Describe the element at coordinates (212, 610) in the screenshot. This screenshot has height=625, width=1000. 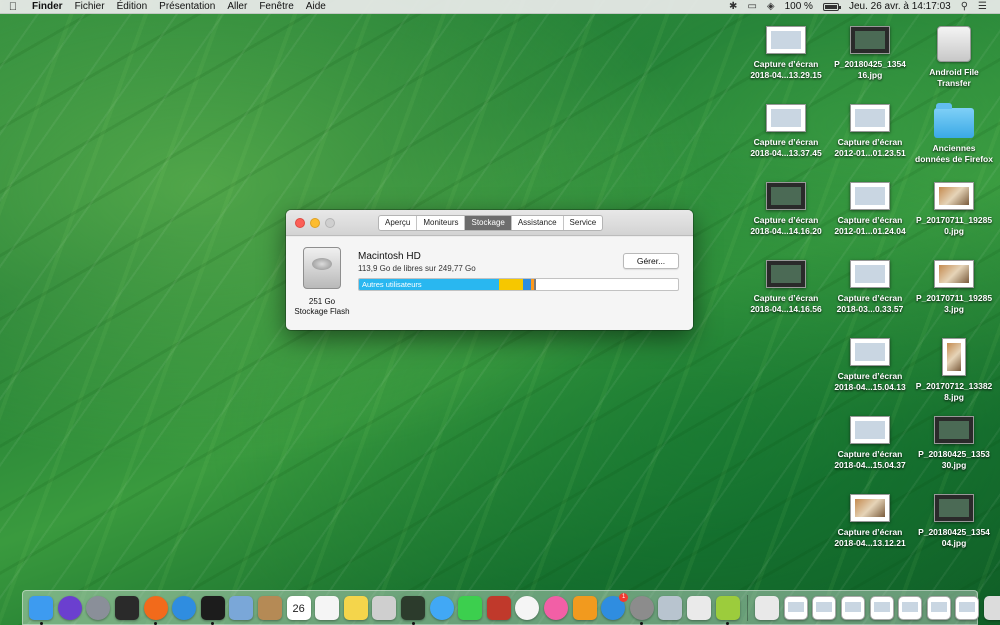
I see `dock-terminal-icon` at that location.